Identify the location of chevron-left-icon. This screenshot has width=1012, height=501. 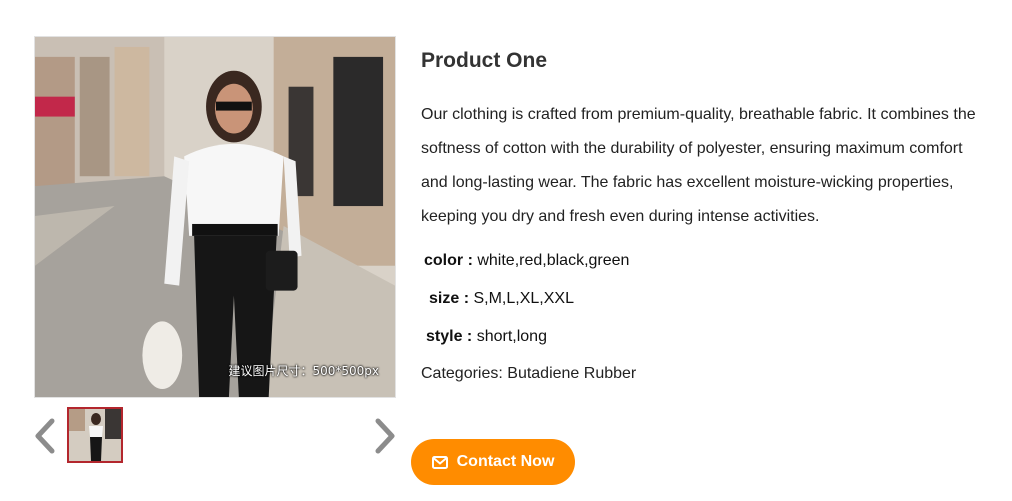
(45, 436).